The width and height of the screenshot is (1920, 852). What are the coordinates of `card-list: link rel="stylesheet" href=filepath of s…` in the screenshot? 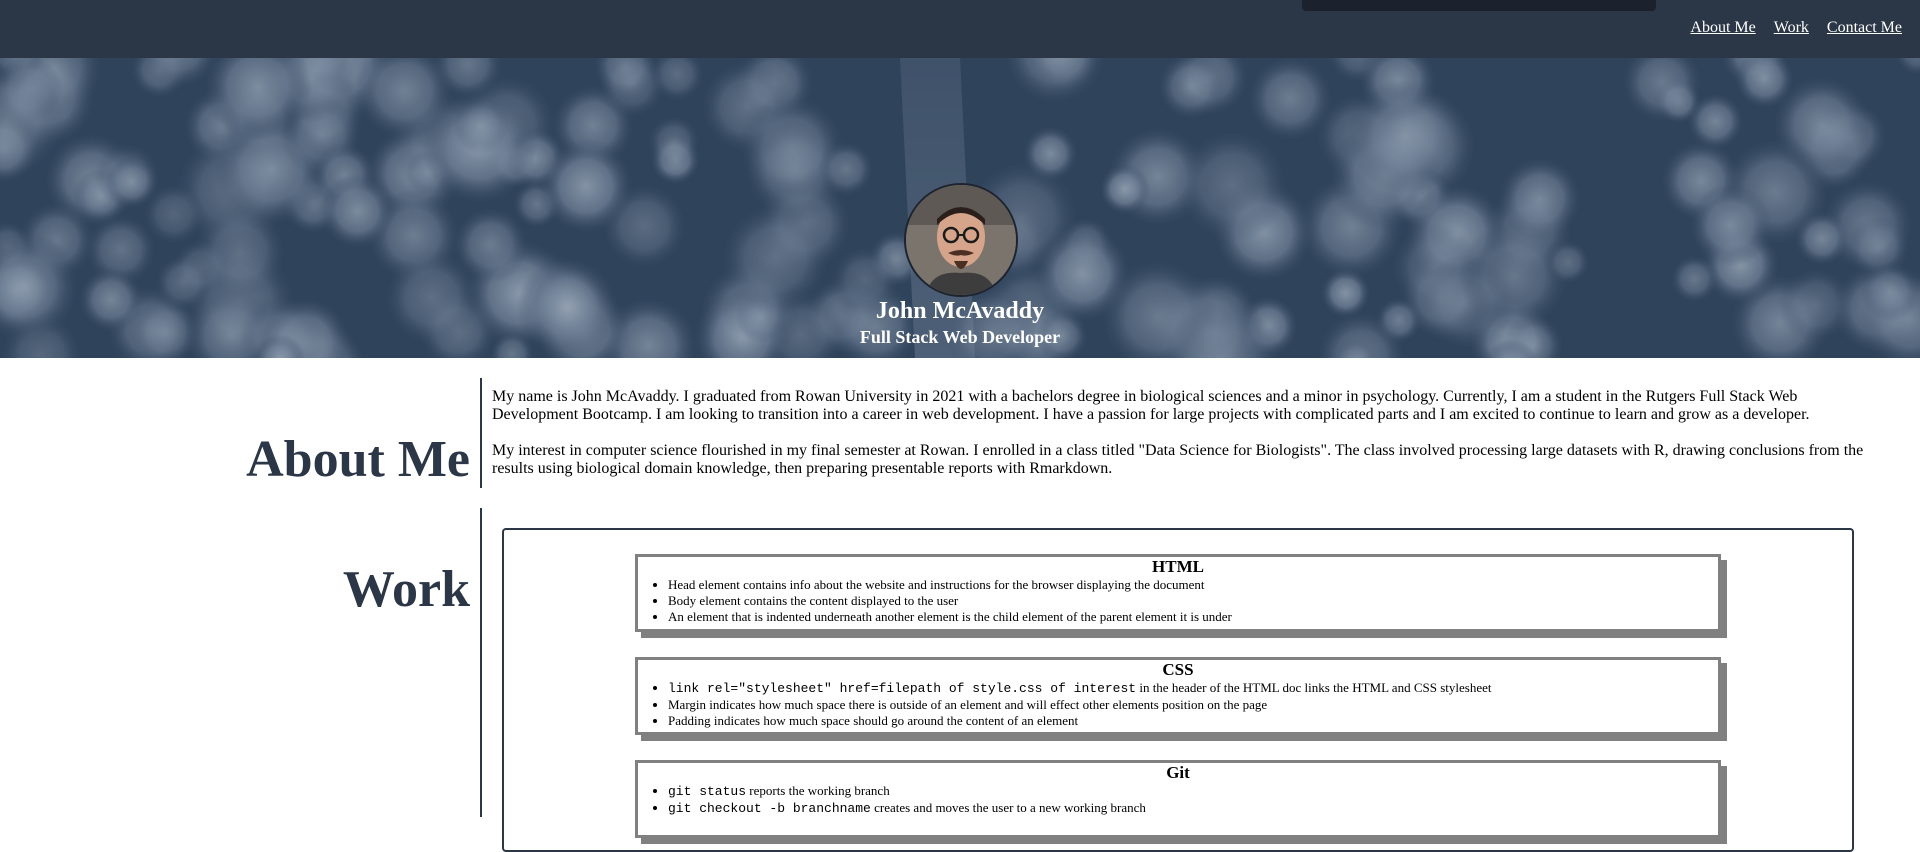 It's located at (1178, 704).